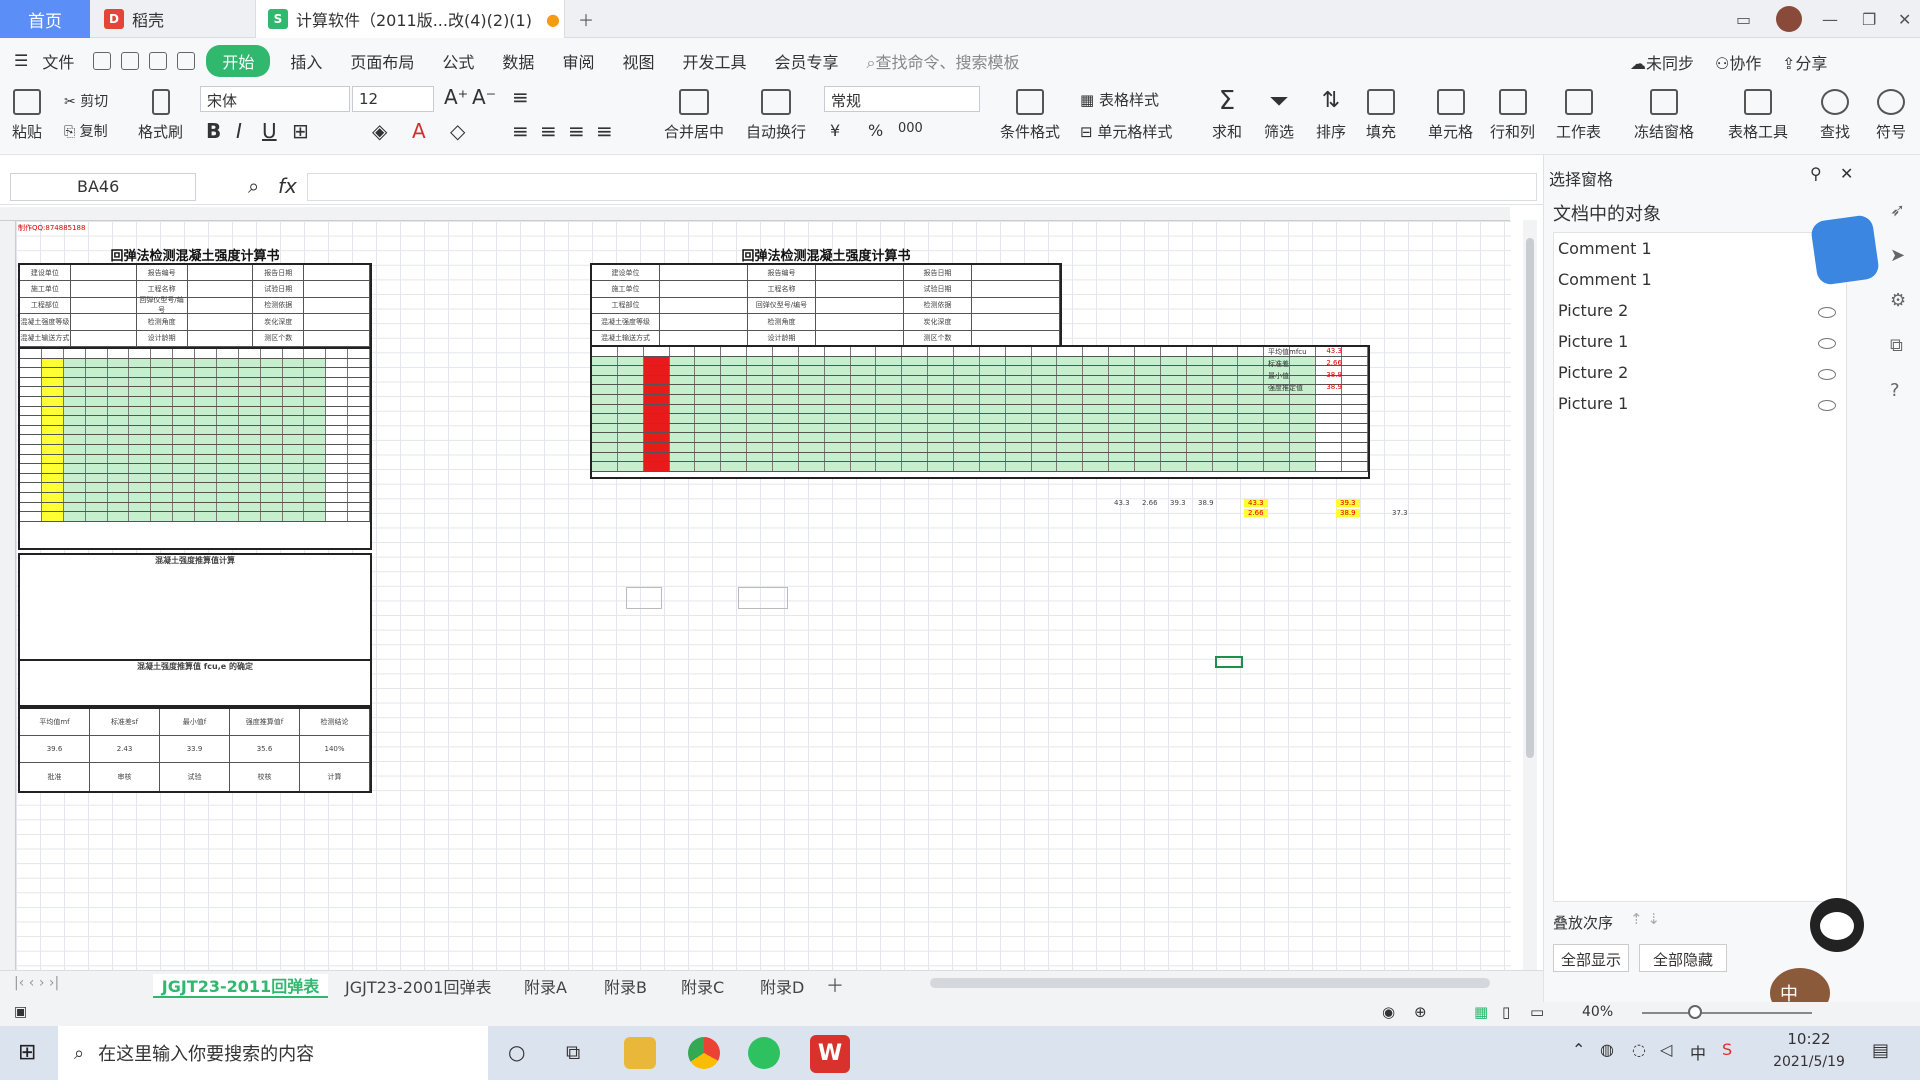 Image resolution: width=1920 pixels, height=1080 pixels. Describe the element at coordinates (764, 1053) in the screenshot. I see `wechat-icon` at that location.